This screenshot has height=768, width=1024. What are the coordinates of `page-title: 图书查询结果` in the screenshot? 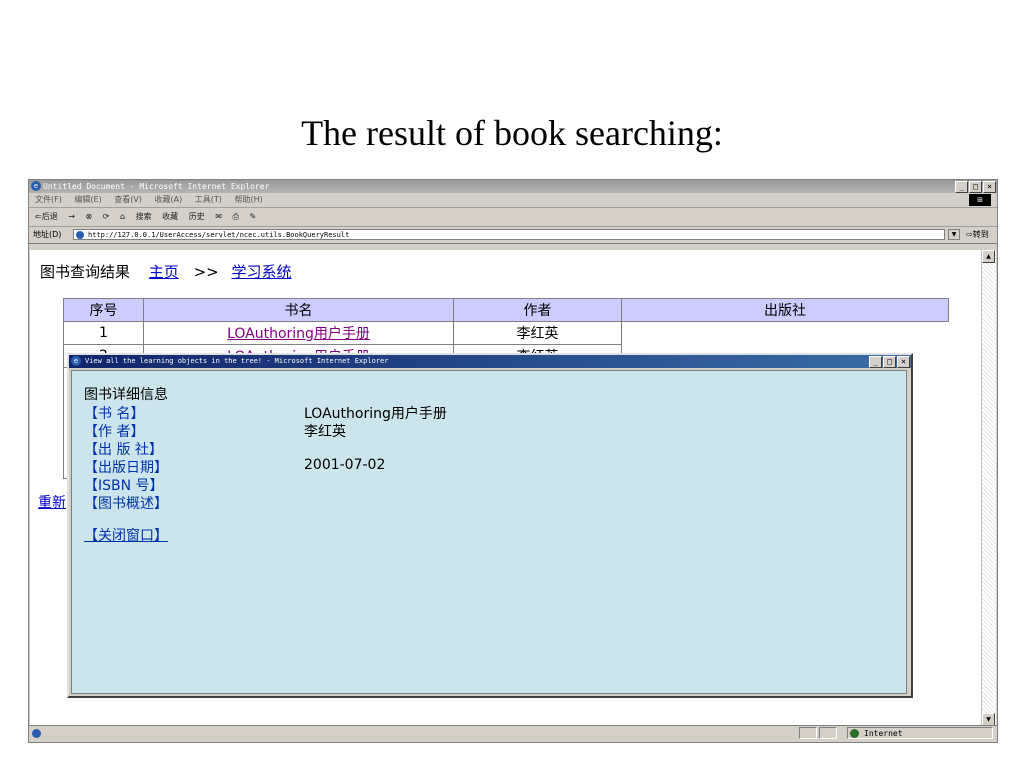 It's located at (85, 272).